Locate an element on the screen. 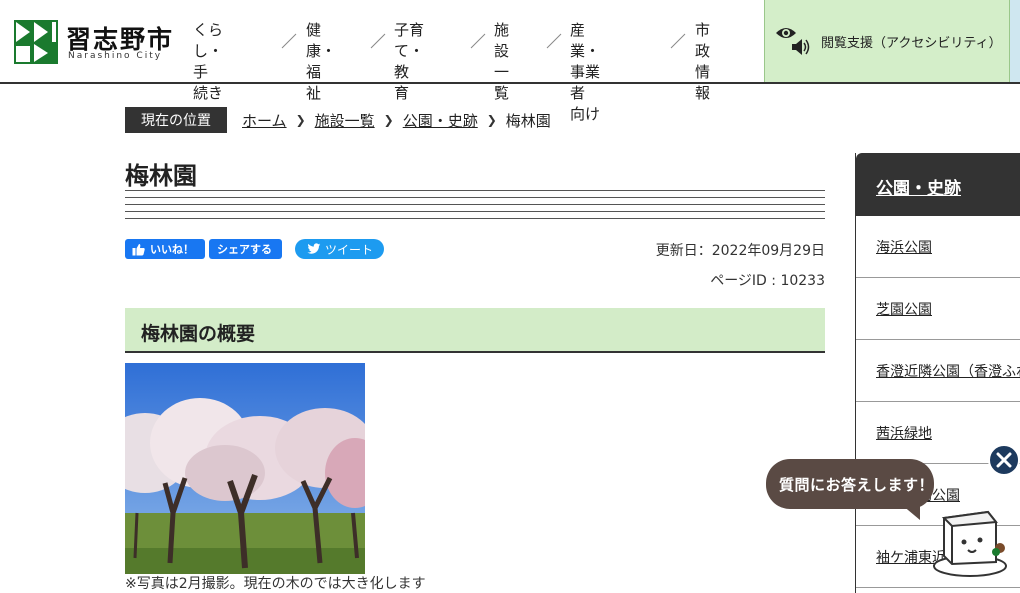 This screenshot has height=593, width=1020. chatbot-bubble-text: 質問にお答えします！ is located at coordinates (857, 485).